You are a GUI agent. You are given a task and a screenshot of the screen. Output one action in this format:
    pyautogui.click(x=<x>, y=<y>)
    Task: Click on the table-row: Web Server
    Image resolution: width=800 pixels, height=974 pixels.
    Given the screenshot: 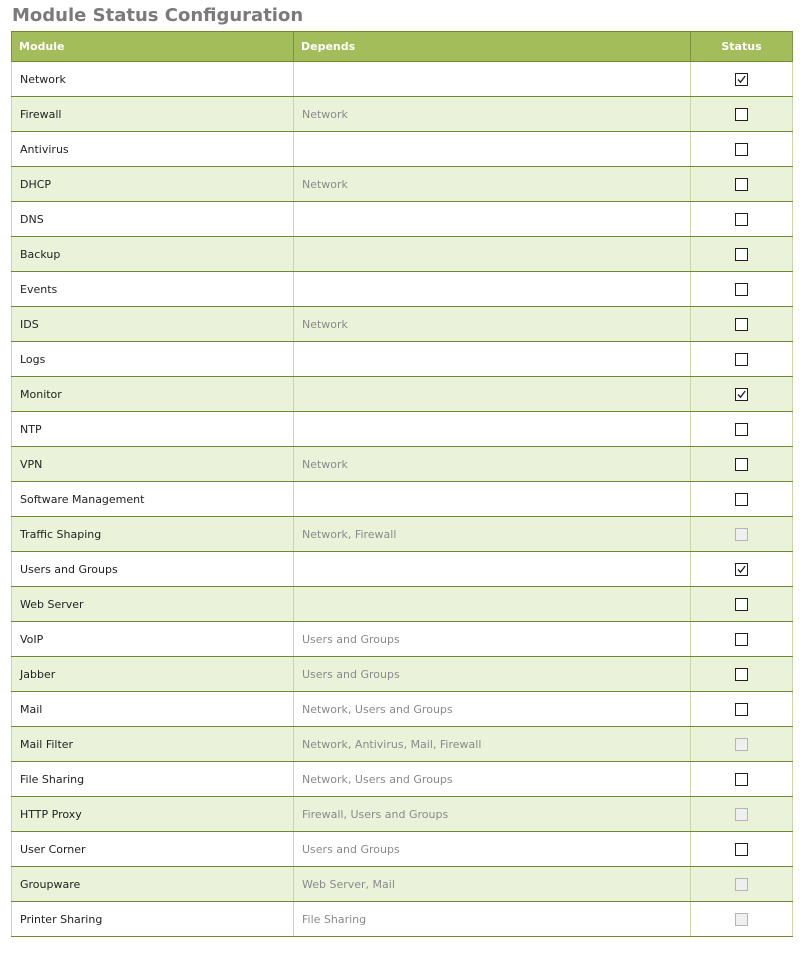 What is the action you would take?
    pyautogui.click(x=402, y=604)
    